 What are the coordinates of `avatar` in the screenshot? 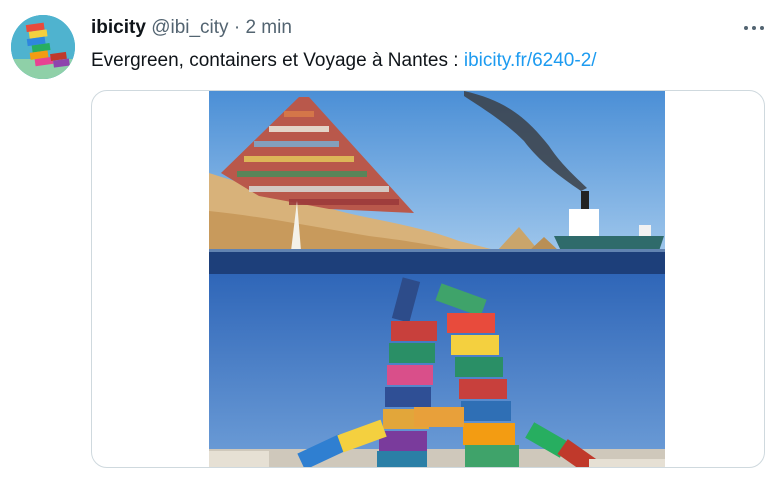 It's located at (43, 47).